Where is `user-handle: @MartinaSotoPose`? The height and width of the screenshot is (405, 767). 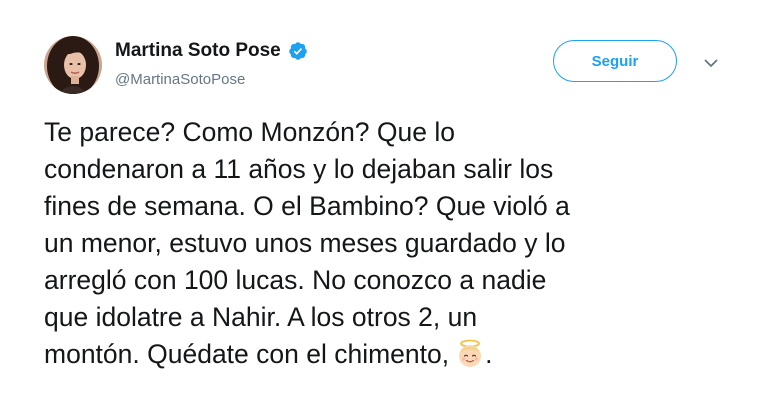 user-handle: @MartinaSotoPose is located at coordinates (180, 79).